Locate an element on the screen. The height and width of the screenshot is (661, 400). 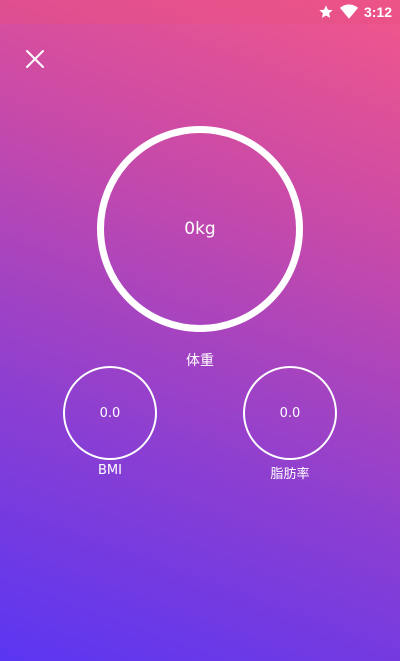
wifi-icon is located at coordinates (348, 12).